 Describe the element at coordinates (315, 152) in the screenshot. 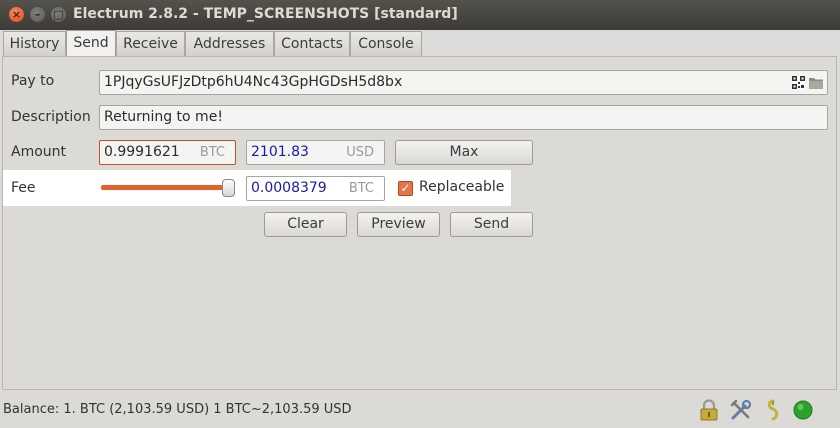

I see `amount-fiat-input: 2101.83 USD` at that location.